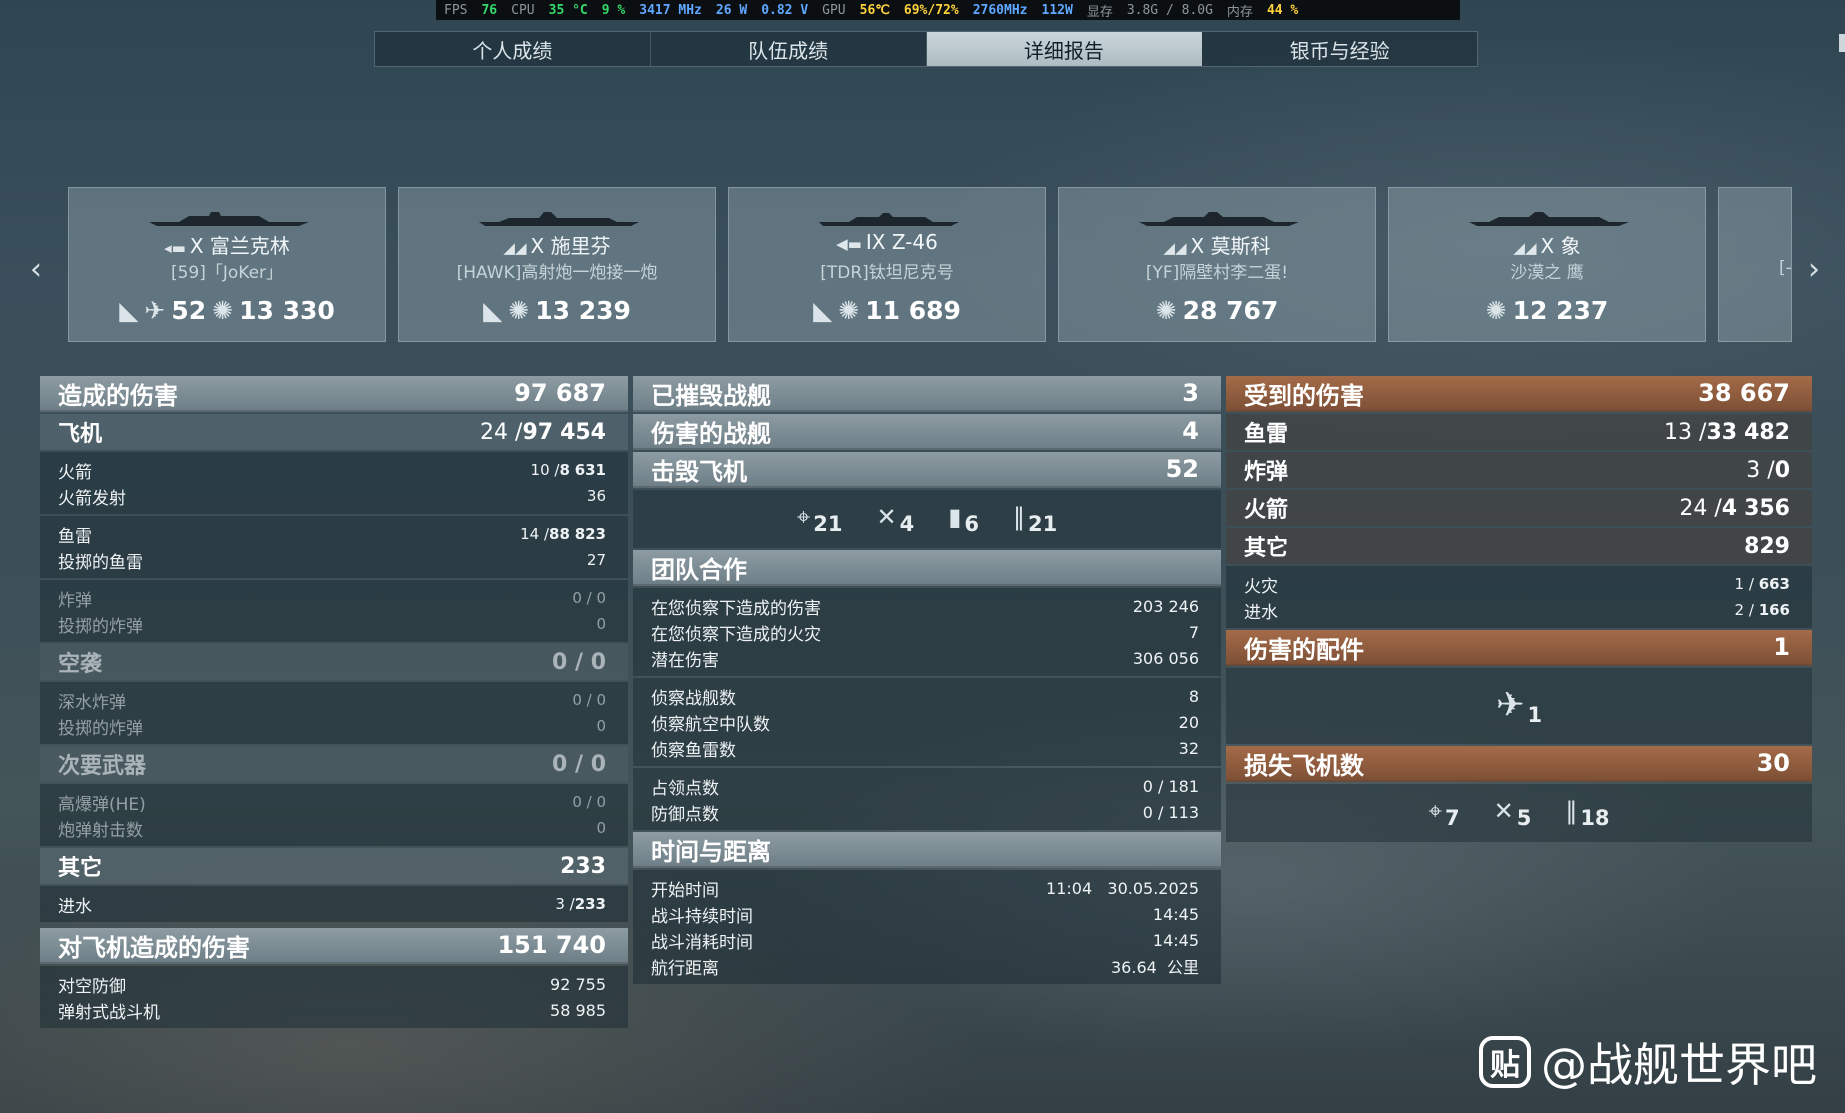 The image size is (1845, 1113). I want to click on torpedo-icon: ▮, so click(955, 516).